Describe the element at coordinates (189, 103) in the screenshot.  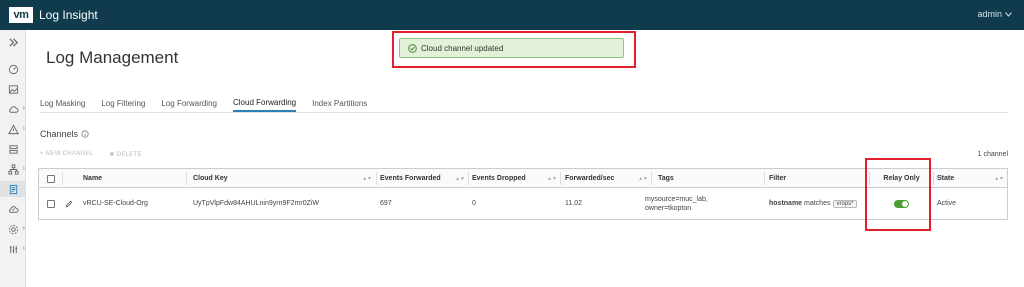
I see `tab-log-forwarding: Log Forwarding` at that location.